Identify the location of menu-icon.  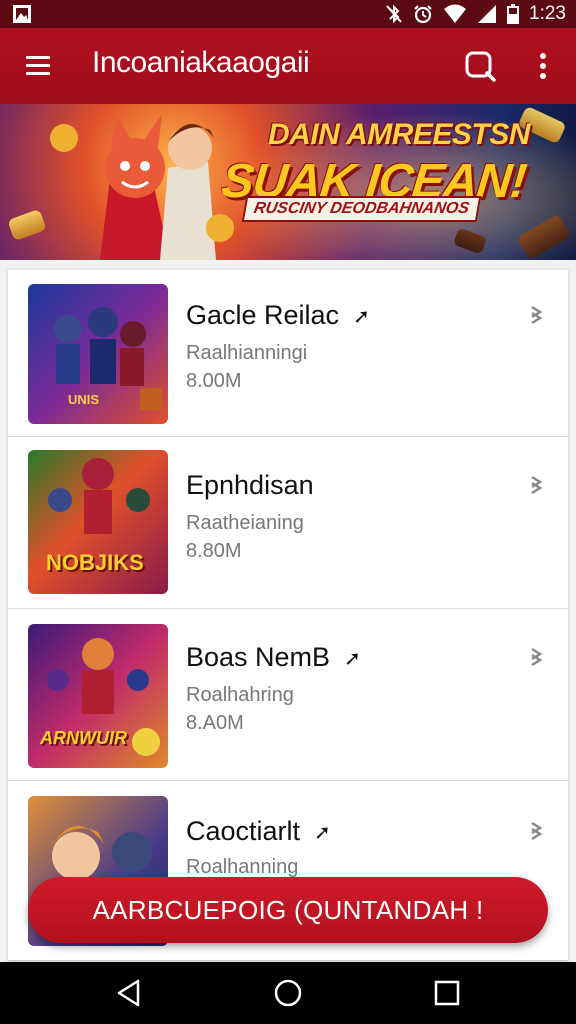
(38, 66).